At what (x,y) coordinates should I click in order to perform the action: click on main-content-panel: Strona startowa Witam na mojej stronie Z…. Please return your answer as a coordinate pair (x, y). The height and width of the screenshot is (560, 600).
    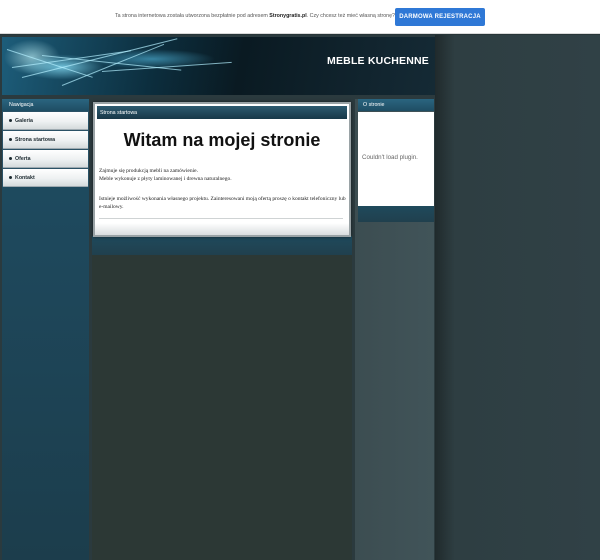
    Looking at the image, I should click on (222, 169).